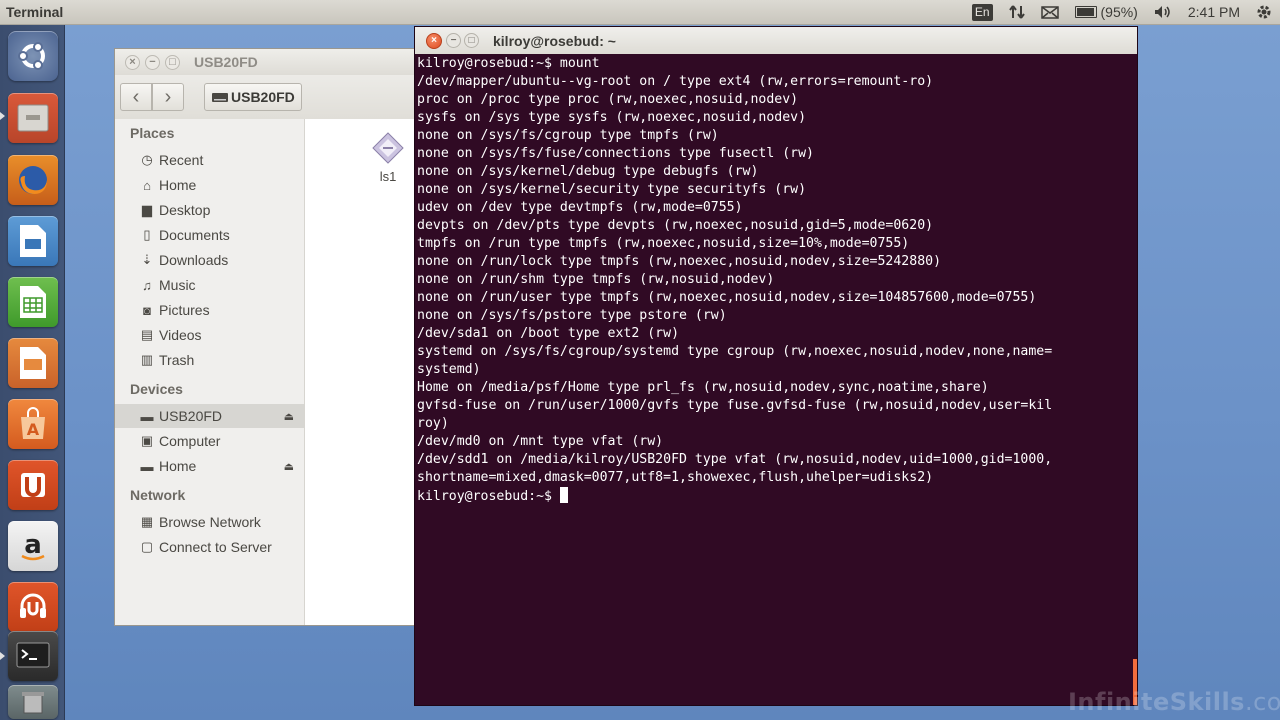 This screenshot has height=720, width=1280. I want to click on launcher-software-center: A, so click(33, 424).